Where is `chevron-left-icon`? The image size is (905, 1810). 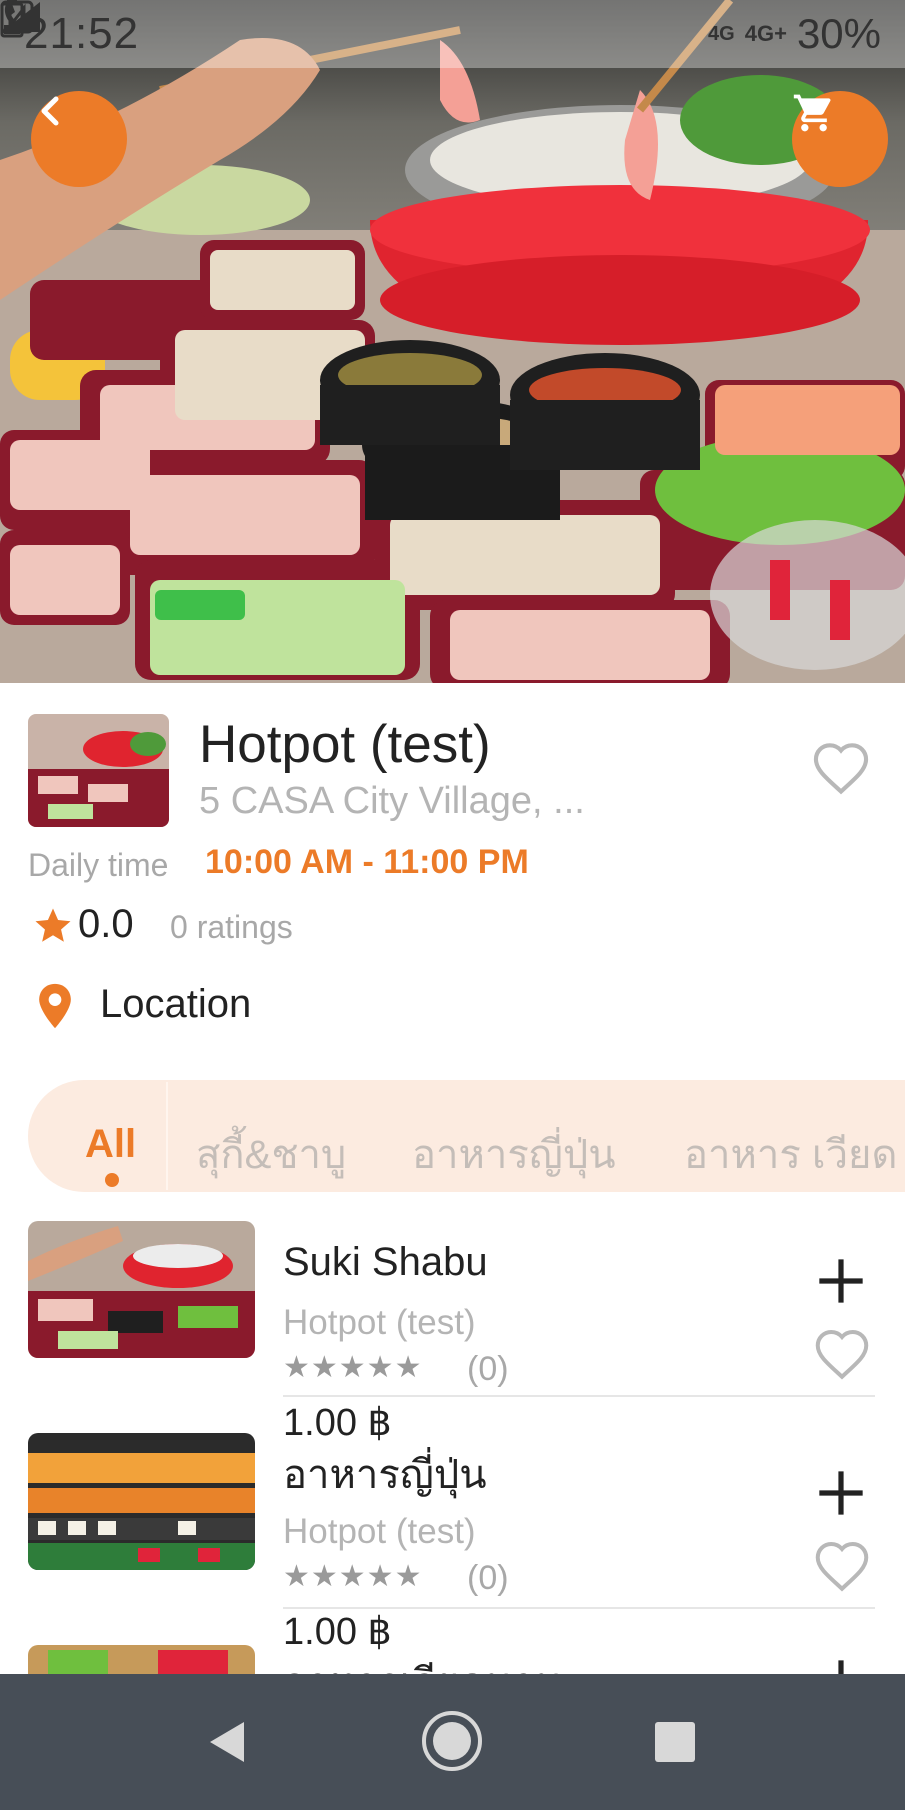
chevron-left-icon is located at coordinates (50, 111).